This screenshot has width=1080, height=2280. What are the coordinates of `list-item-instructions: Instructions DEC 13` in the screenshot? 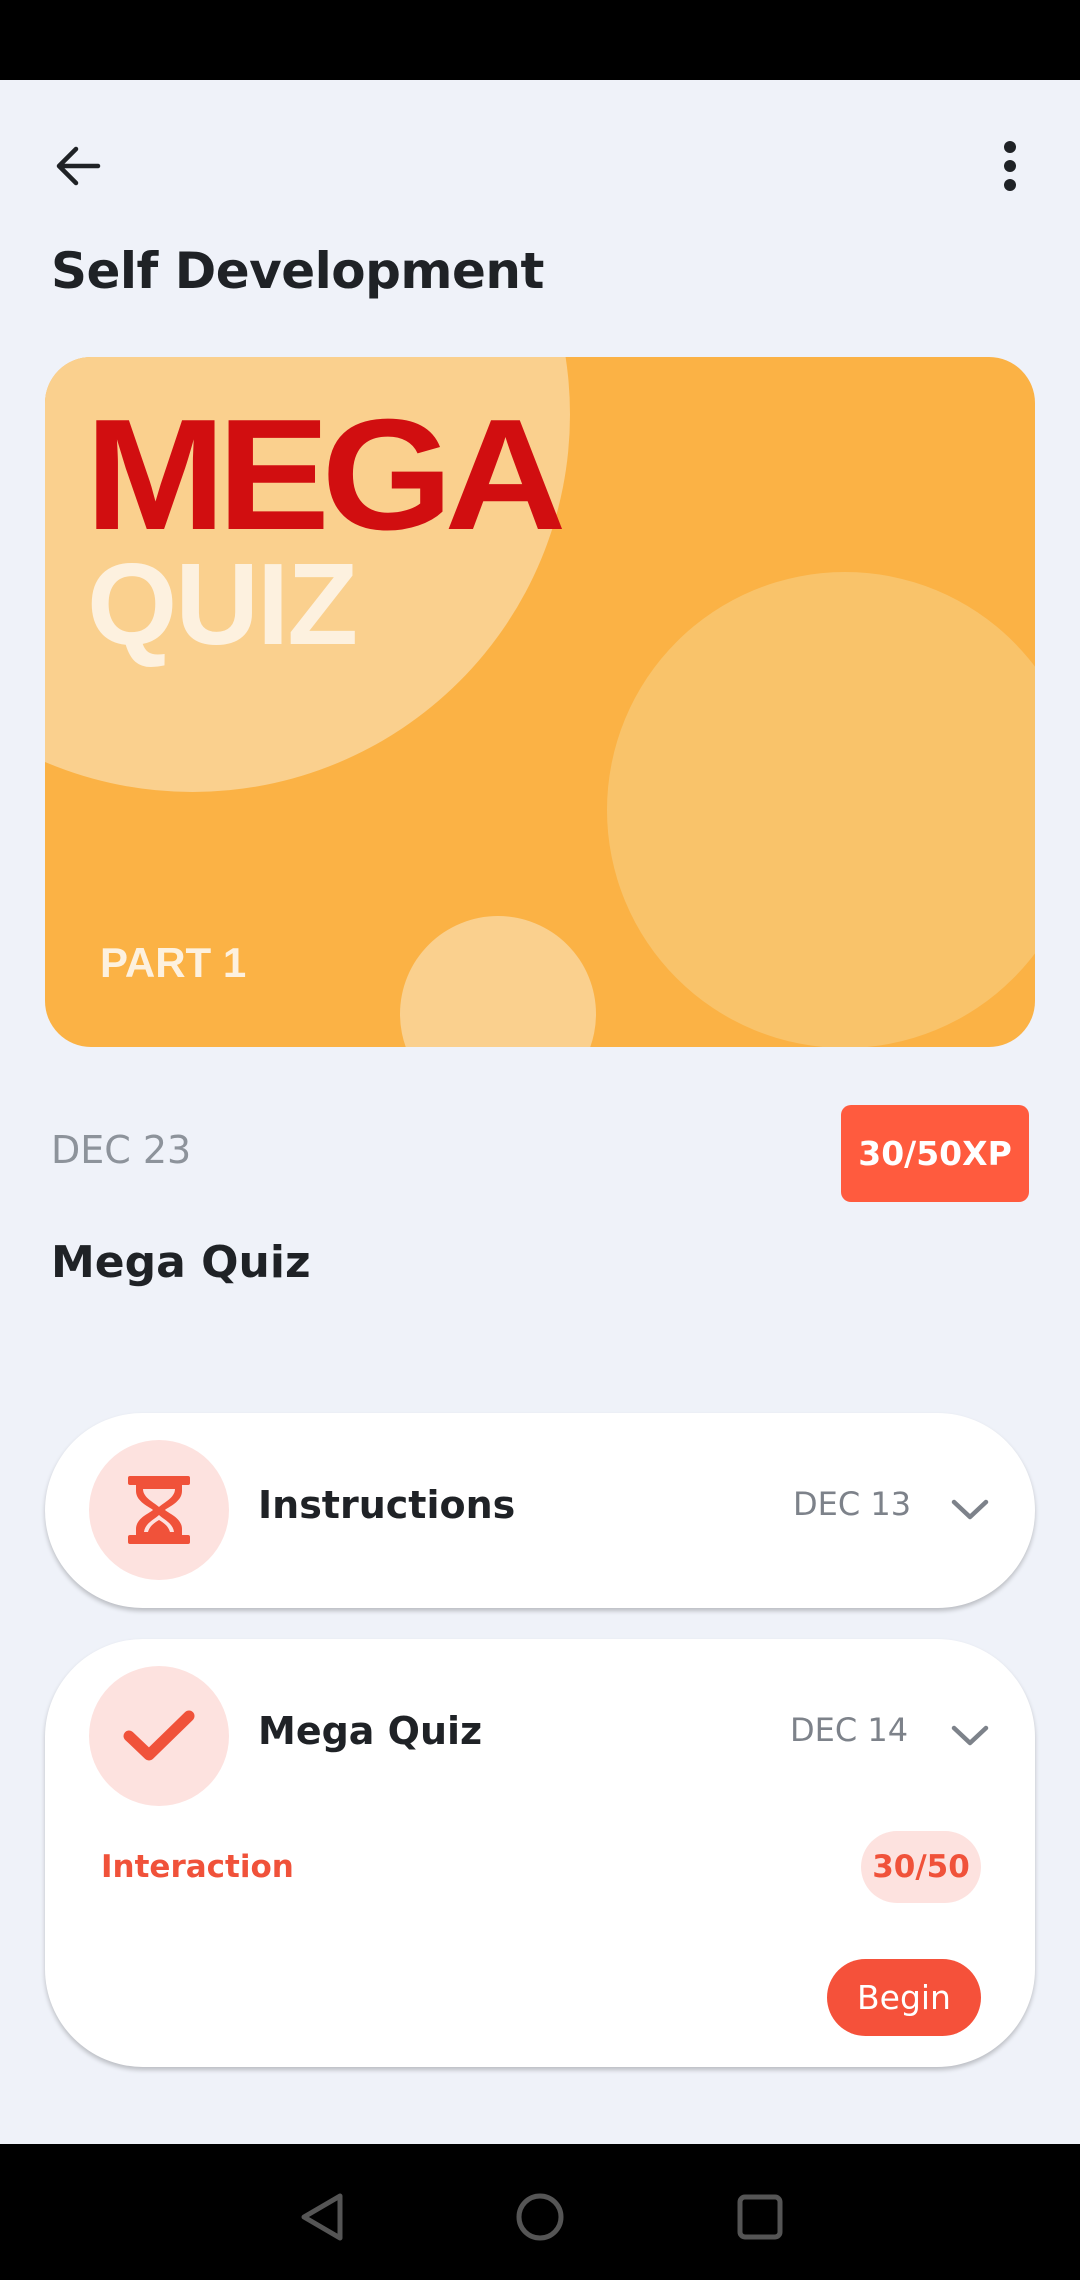 It's located at (540, 1510).